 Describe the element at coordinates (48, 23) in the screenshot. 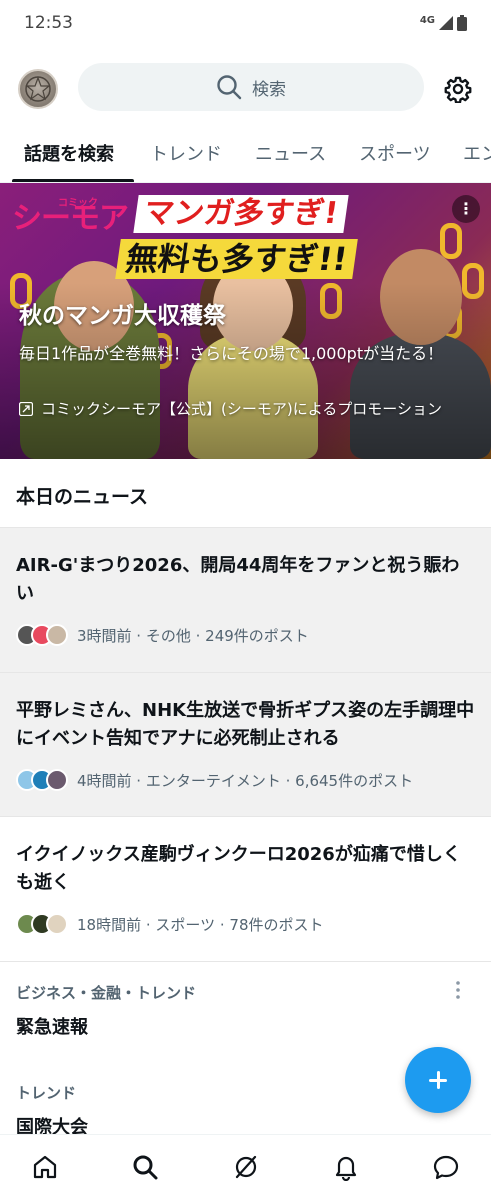

I see `status-time: 12:53` at that location.